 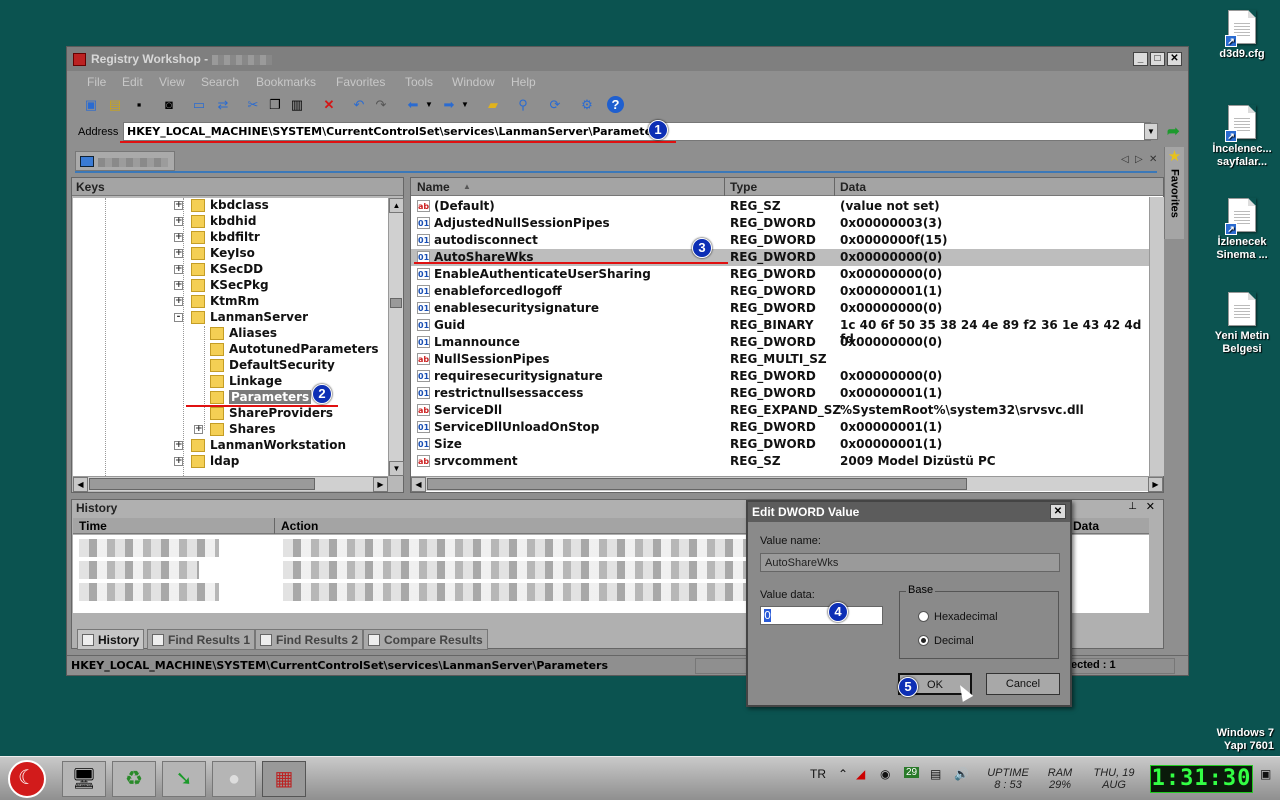 I want to click on value-row: ab (Default) REG_SZ (value not set), so click(x=780, y=206).